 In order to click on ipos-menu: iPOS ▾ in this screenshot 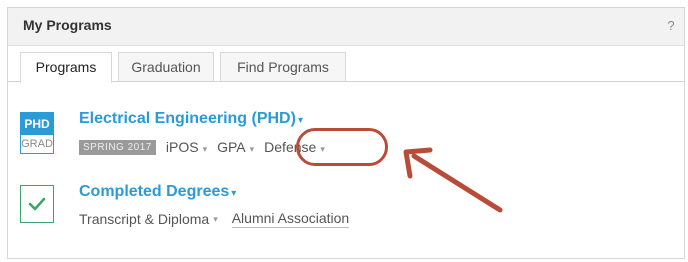, I will do `click(186, 147)`.